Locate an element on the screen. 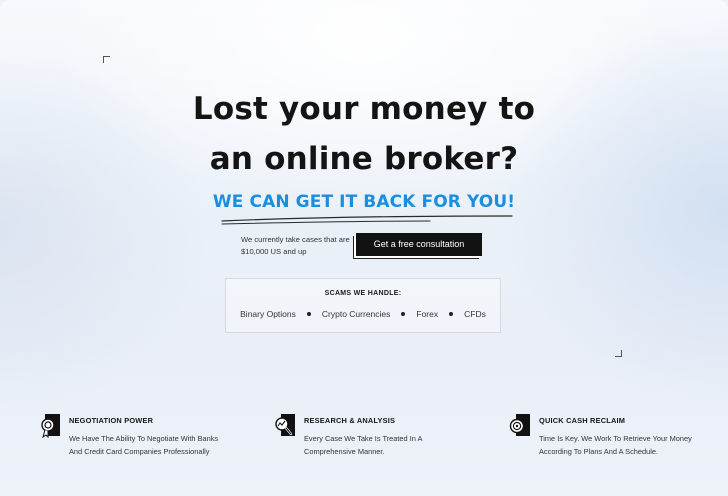 The image size is (728, 496). feature-title: RESEARCH & ANALYSIS is located at coordinates (350, 420).